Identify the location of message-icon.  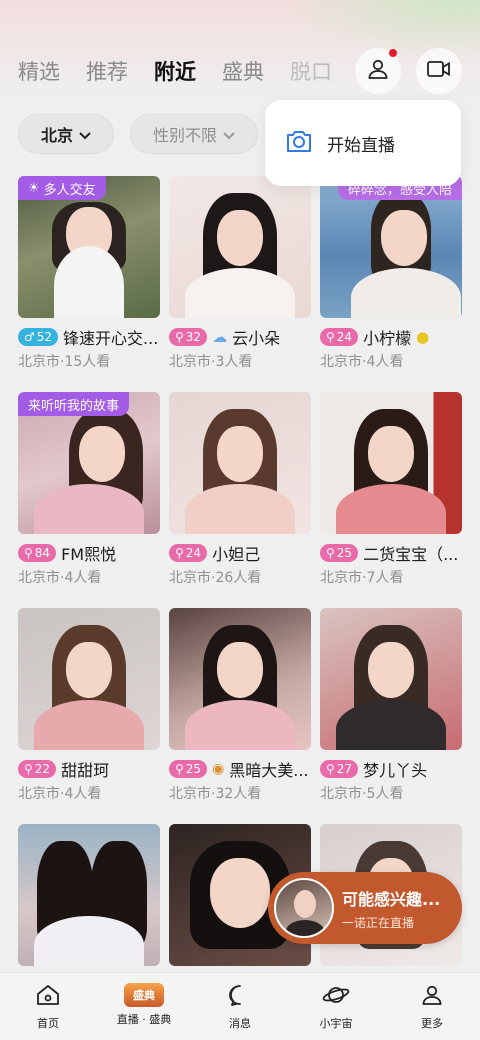
(240, 997).